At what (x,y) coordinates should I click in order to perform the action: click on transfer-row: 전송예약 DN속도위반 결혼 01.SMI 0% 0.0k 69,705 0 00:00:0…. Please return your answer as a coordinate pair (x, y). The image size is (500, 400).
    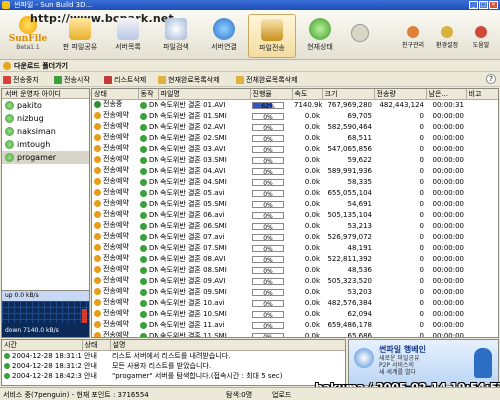
    Looking at the image, I should click on (295, 116).